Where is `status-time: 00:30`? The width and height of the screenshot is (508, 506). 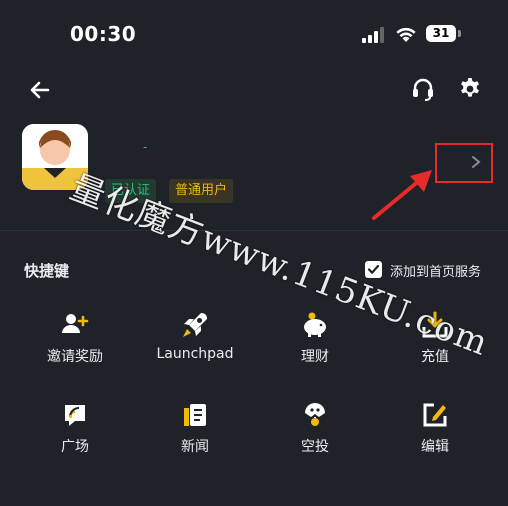
status-time: 00:30 is located at coordinates (103, 34).